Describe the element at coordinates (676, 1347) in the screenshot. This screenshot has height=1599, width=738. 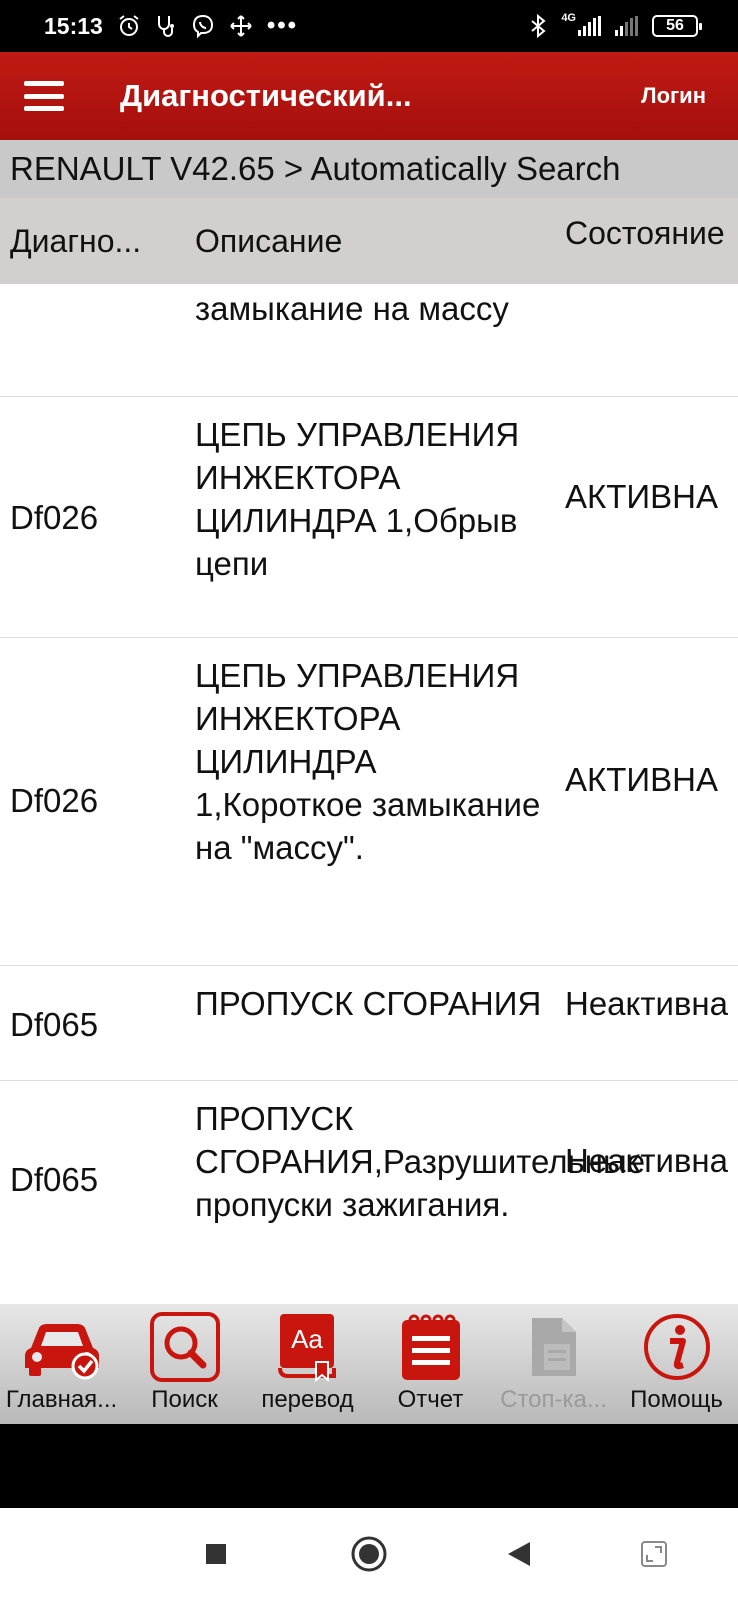
I see `info-help-icon` at that location.